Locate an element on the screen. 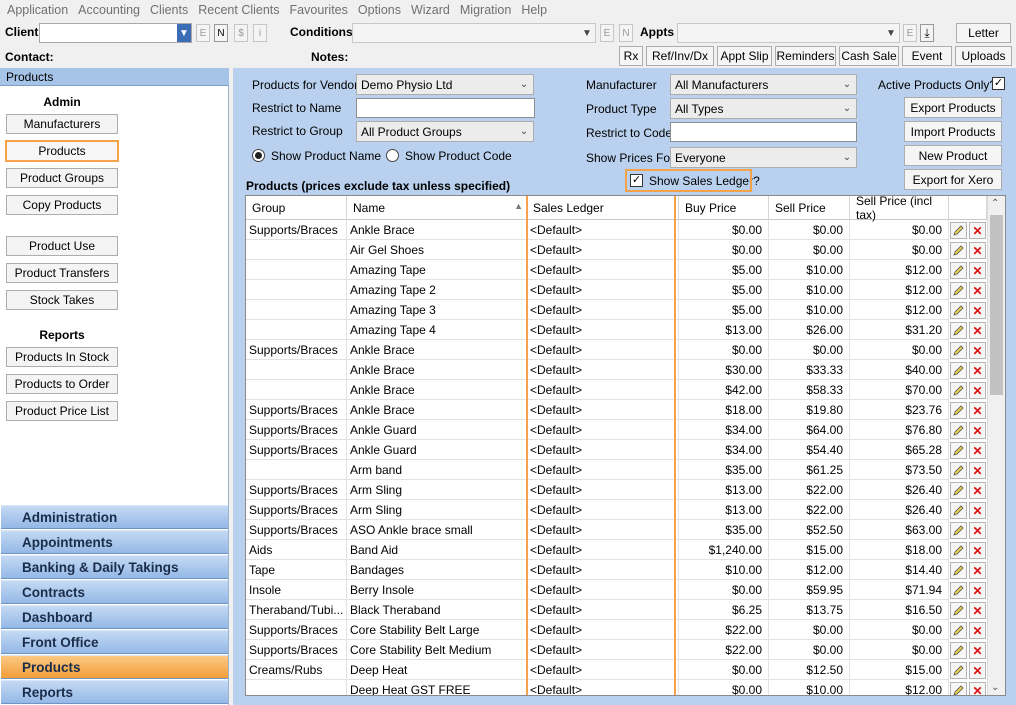 This screenshot has height=705, width=1016. col-header-sell-price: Sell Price is located at coordinates (809, 208).